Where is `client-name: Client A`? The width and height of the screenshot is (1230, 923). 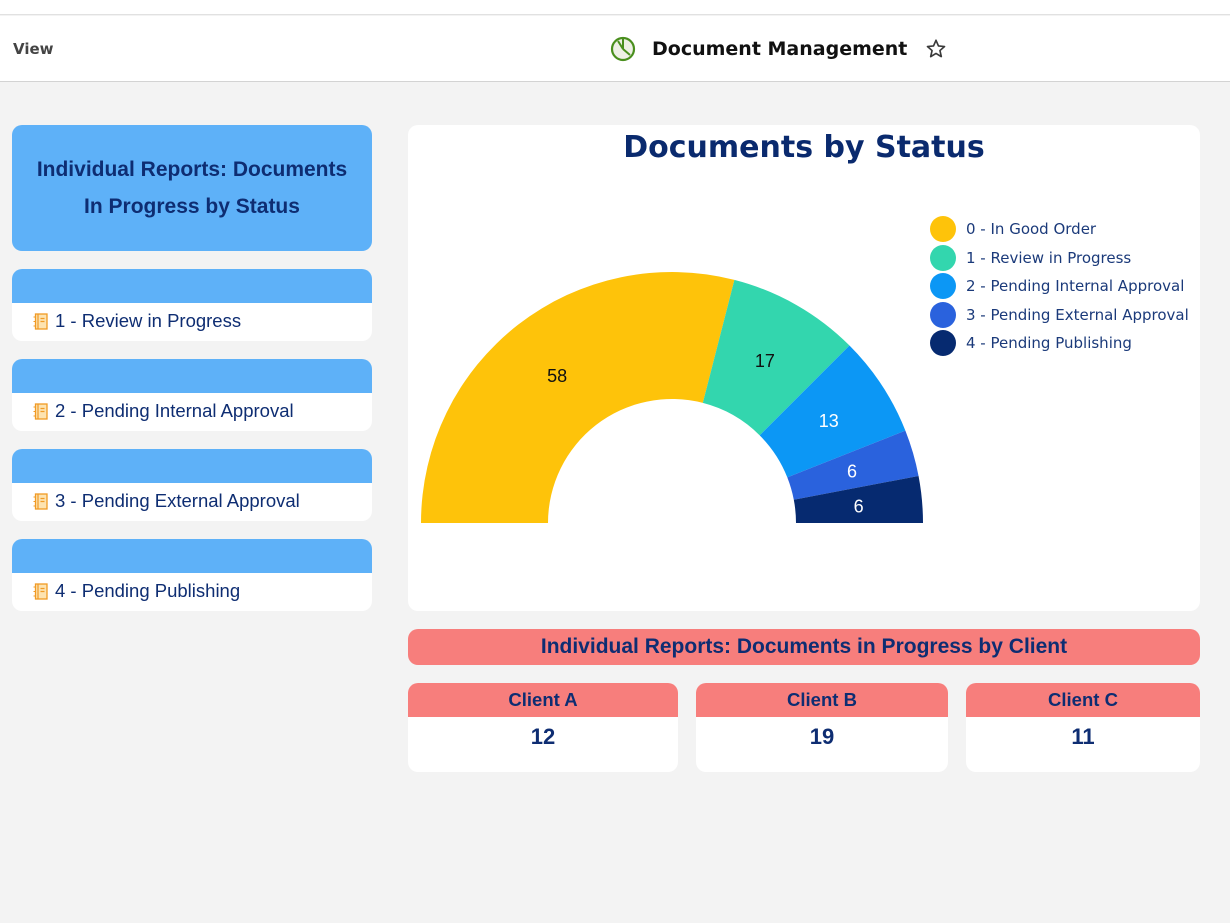
client-name: Client A is located at coordinates (543, 699).